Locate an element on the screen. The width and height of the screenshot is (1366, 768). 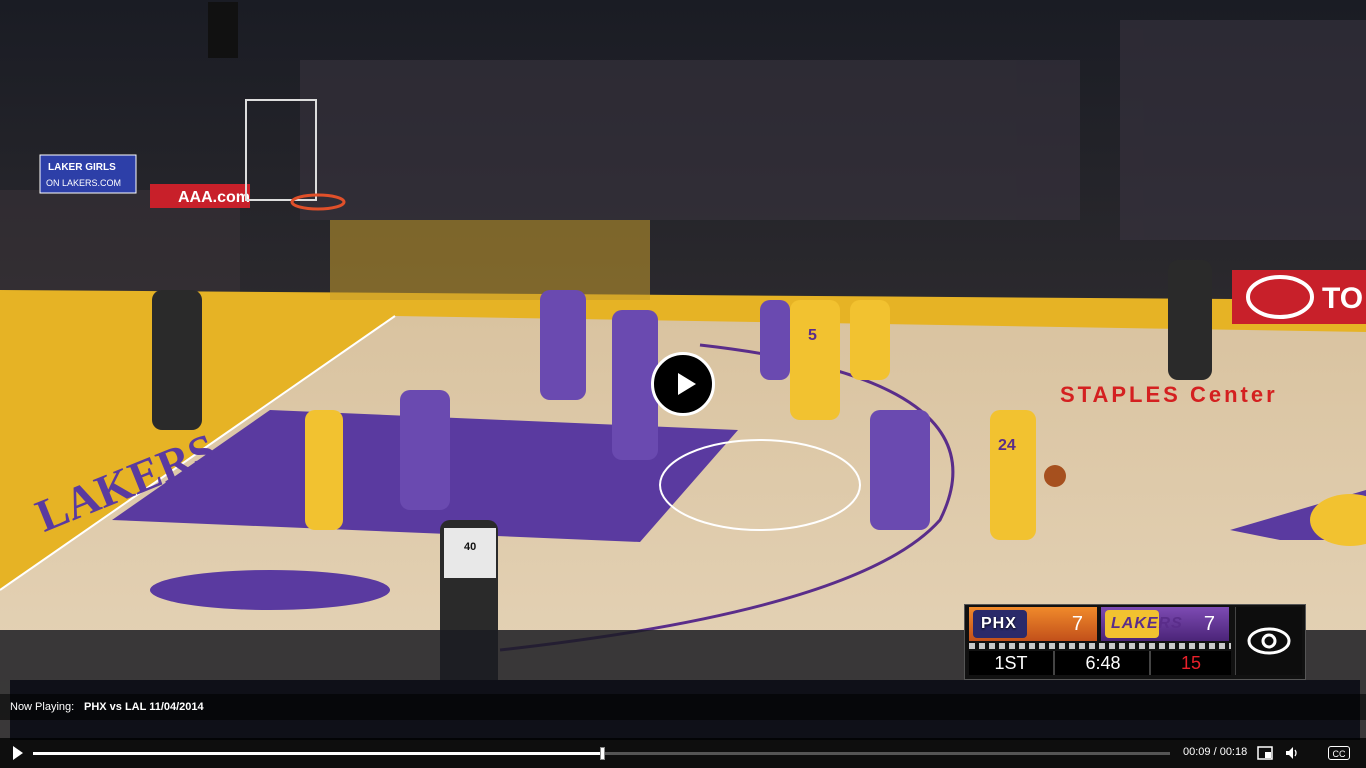
jersey-number: 24 is located at coordinates (1007, 445).